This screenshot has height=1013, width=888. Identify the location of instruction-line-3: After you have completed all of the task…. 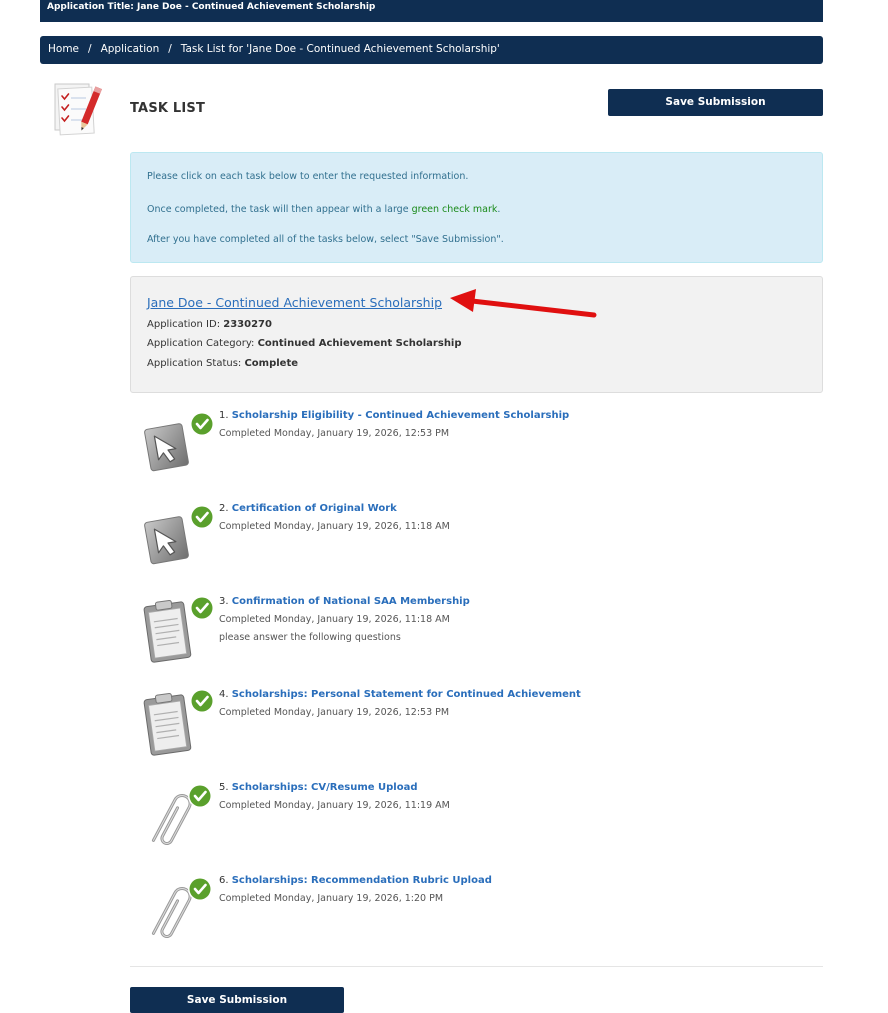
(325, 239).